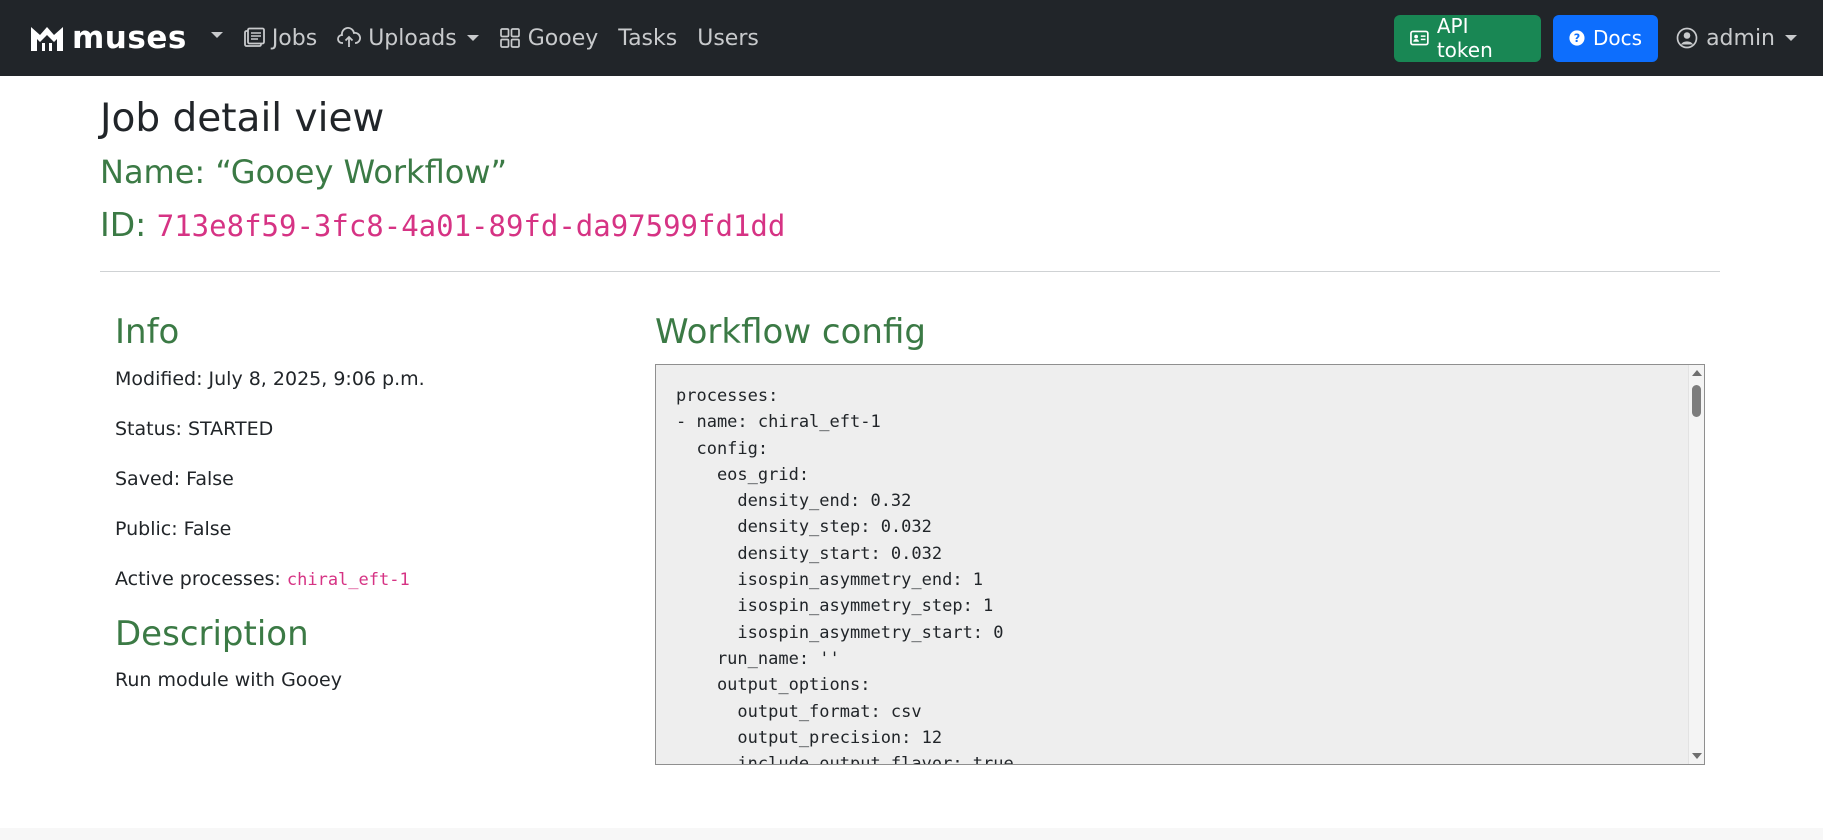  What do you see at coordinates (563, 38) in the screenshot?
I see `nav-gooey-label: Gooey` at bounding box center [563, 38].